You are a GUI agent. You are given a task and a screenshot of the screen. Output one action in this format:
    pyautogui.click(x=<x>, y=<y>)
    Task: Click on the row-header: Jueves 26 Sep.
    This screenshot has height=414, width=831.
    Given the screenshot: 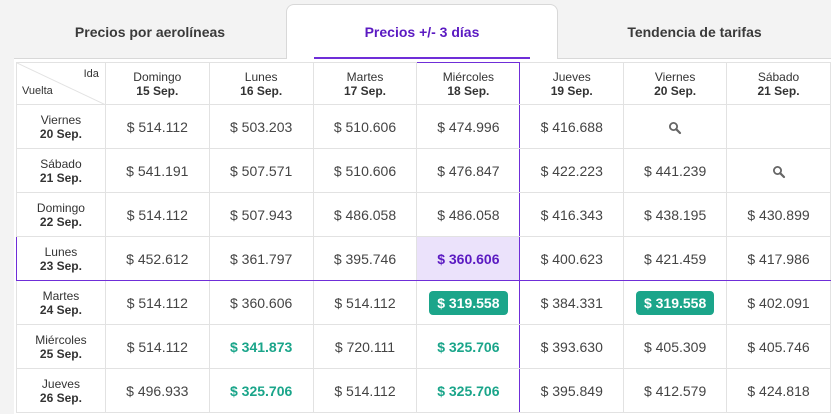 What is the action you would take?
    pyautogui.click(x=61, y=390)
    